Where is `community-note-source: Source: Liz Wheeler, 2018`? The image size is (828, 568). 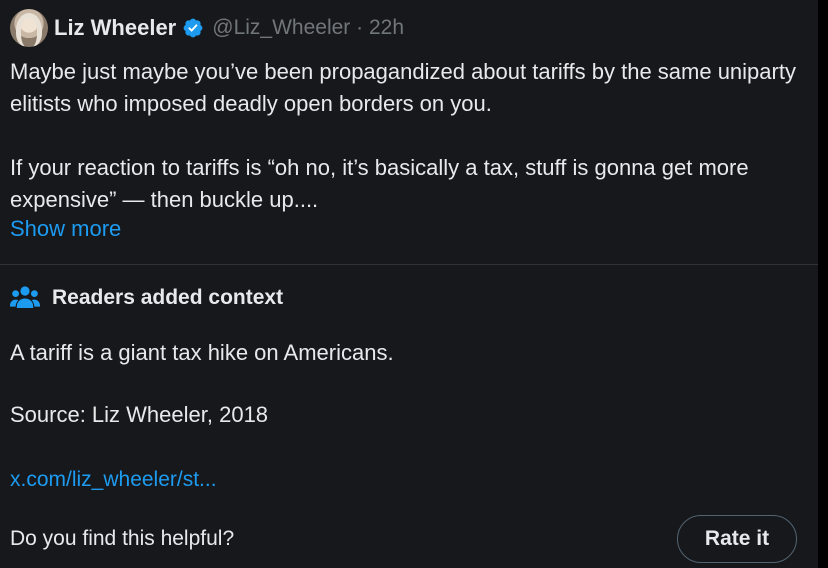 community-note-source: Source: Liz Wheeler, 2018 is located at coordinates (139, 414).